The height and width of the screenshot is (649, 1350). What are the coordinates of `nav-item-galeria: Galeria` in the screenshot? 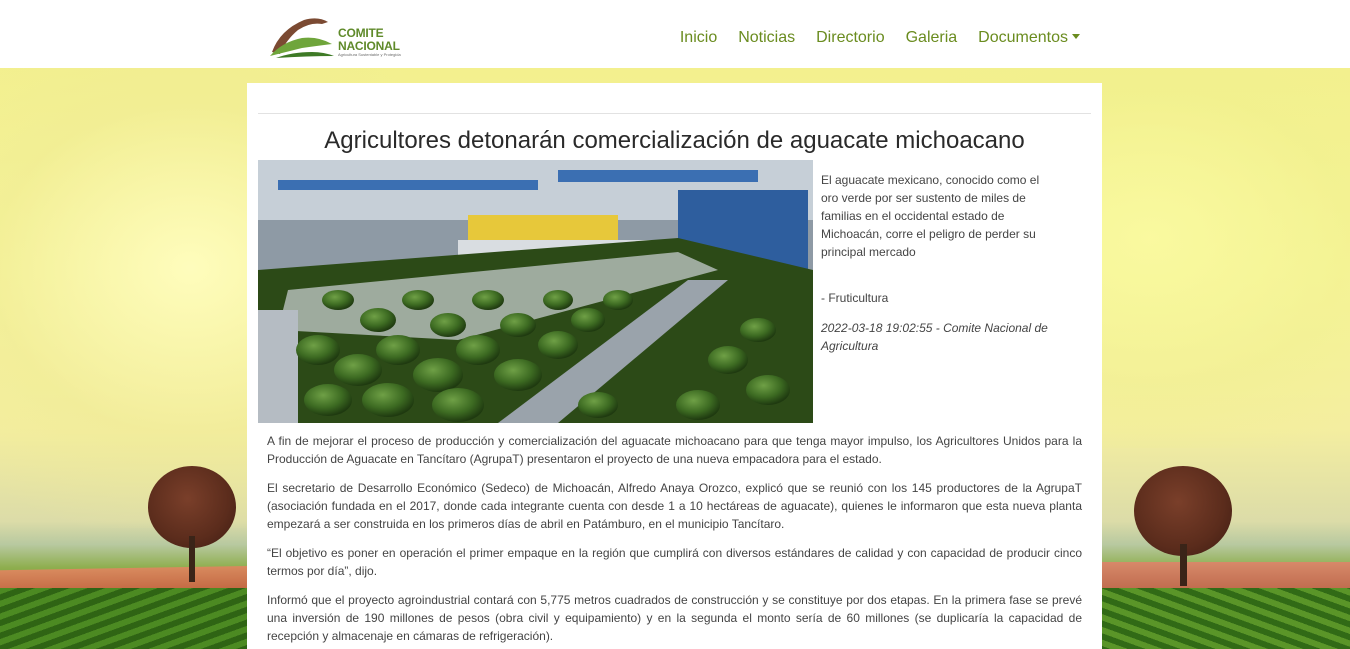 It's located at (932, 38).